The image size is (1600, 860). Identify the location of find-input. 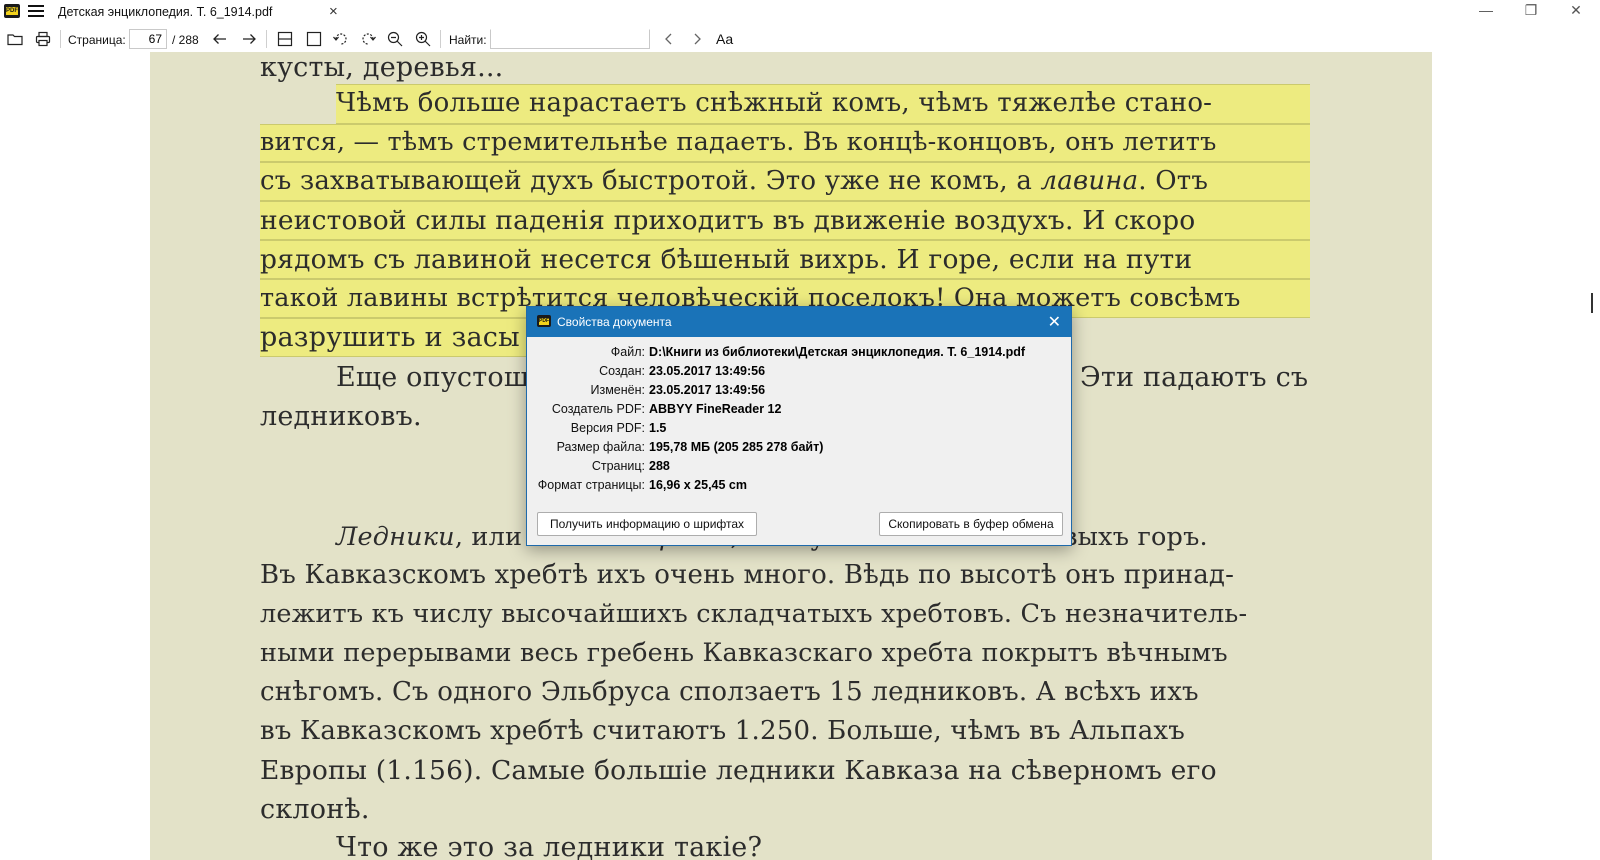
(570, 39).